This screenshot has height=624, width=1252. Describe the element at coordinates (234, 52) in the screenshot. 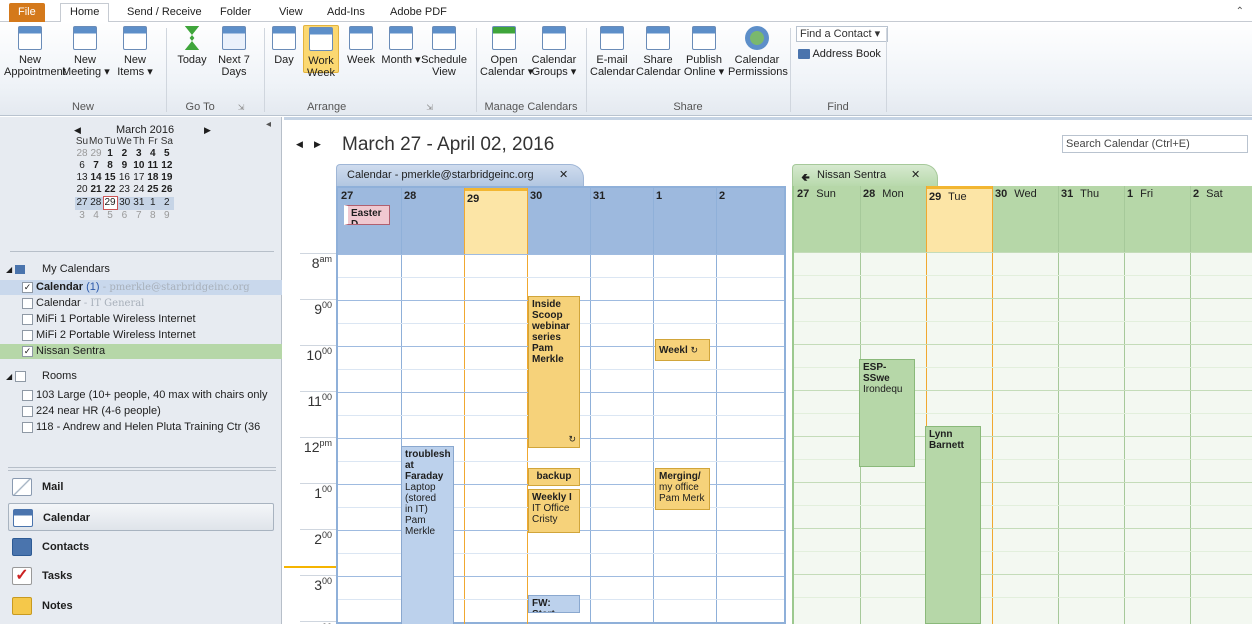

I see `next-7-days-button: Next 7 Days` at that location.